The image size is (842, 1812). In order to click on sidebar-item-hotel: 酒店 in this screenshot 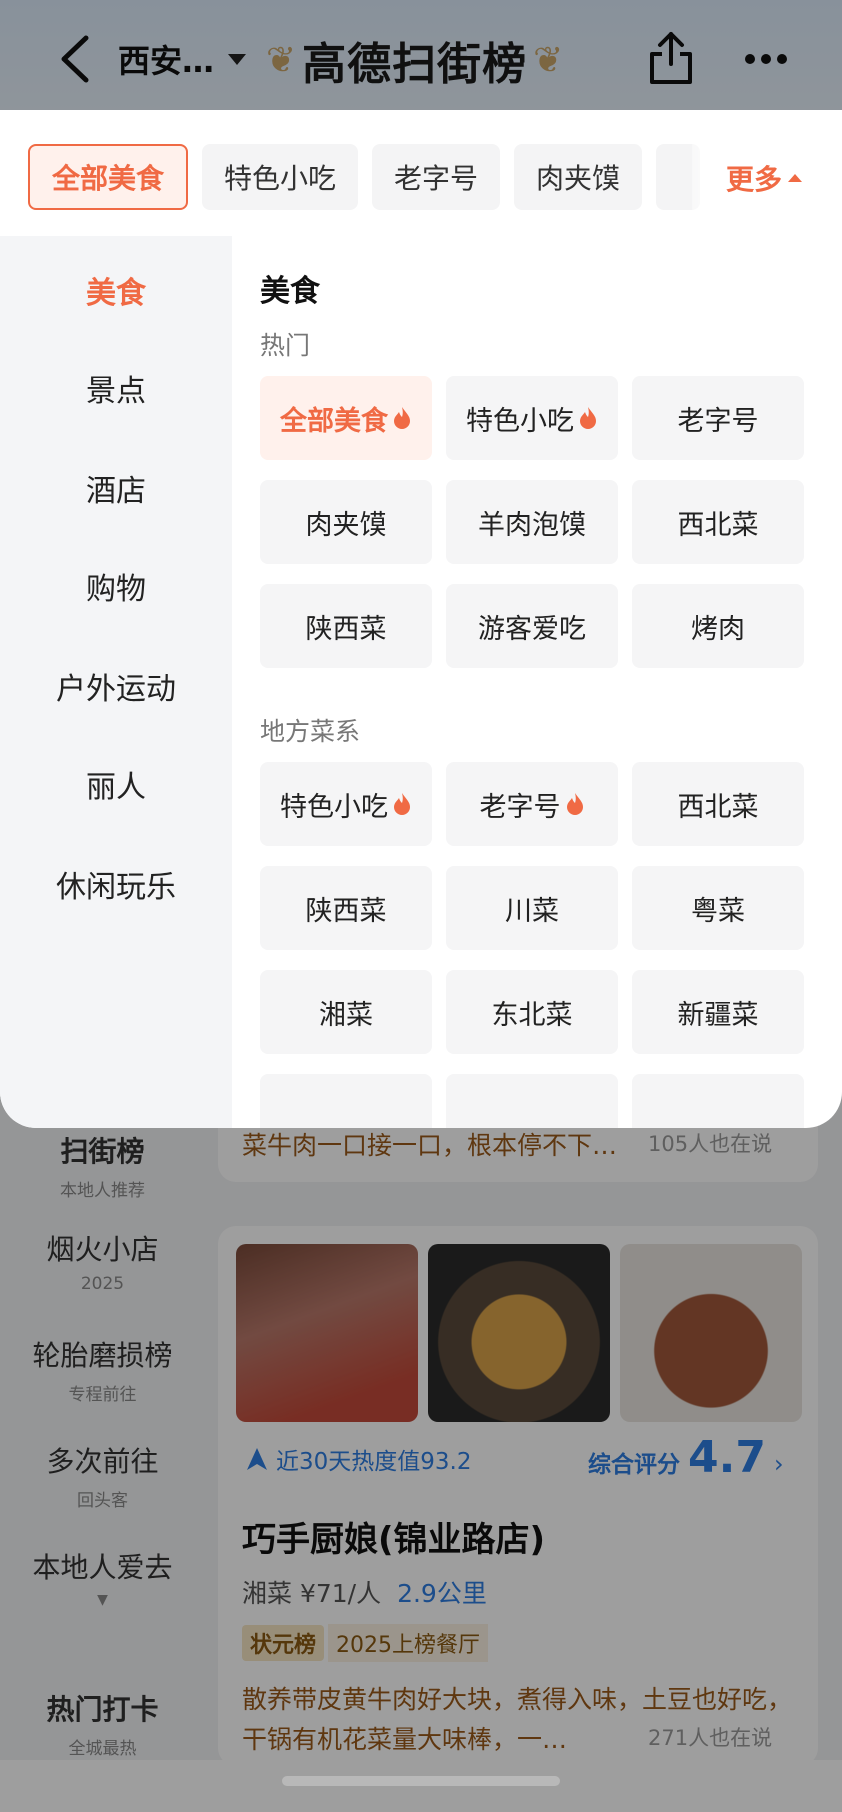, I will do `click(116, 488)`.